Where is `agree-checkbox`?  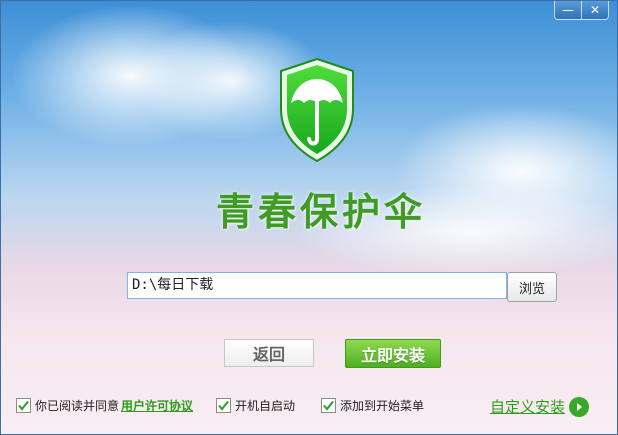
agree-checkbox is located at coordinates (23, 405).